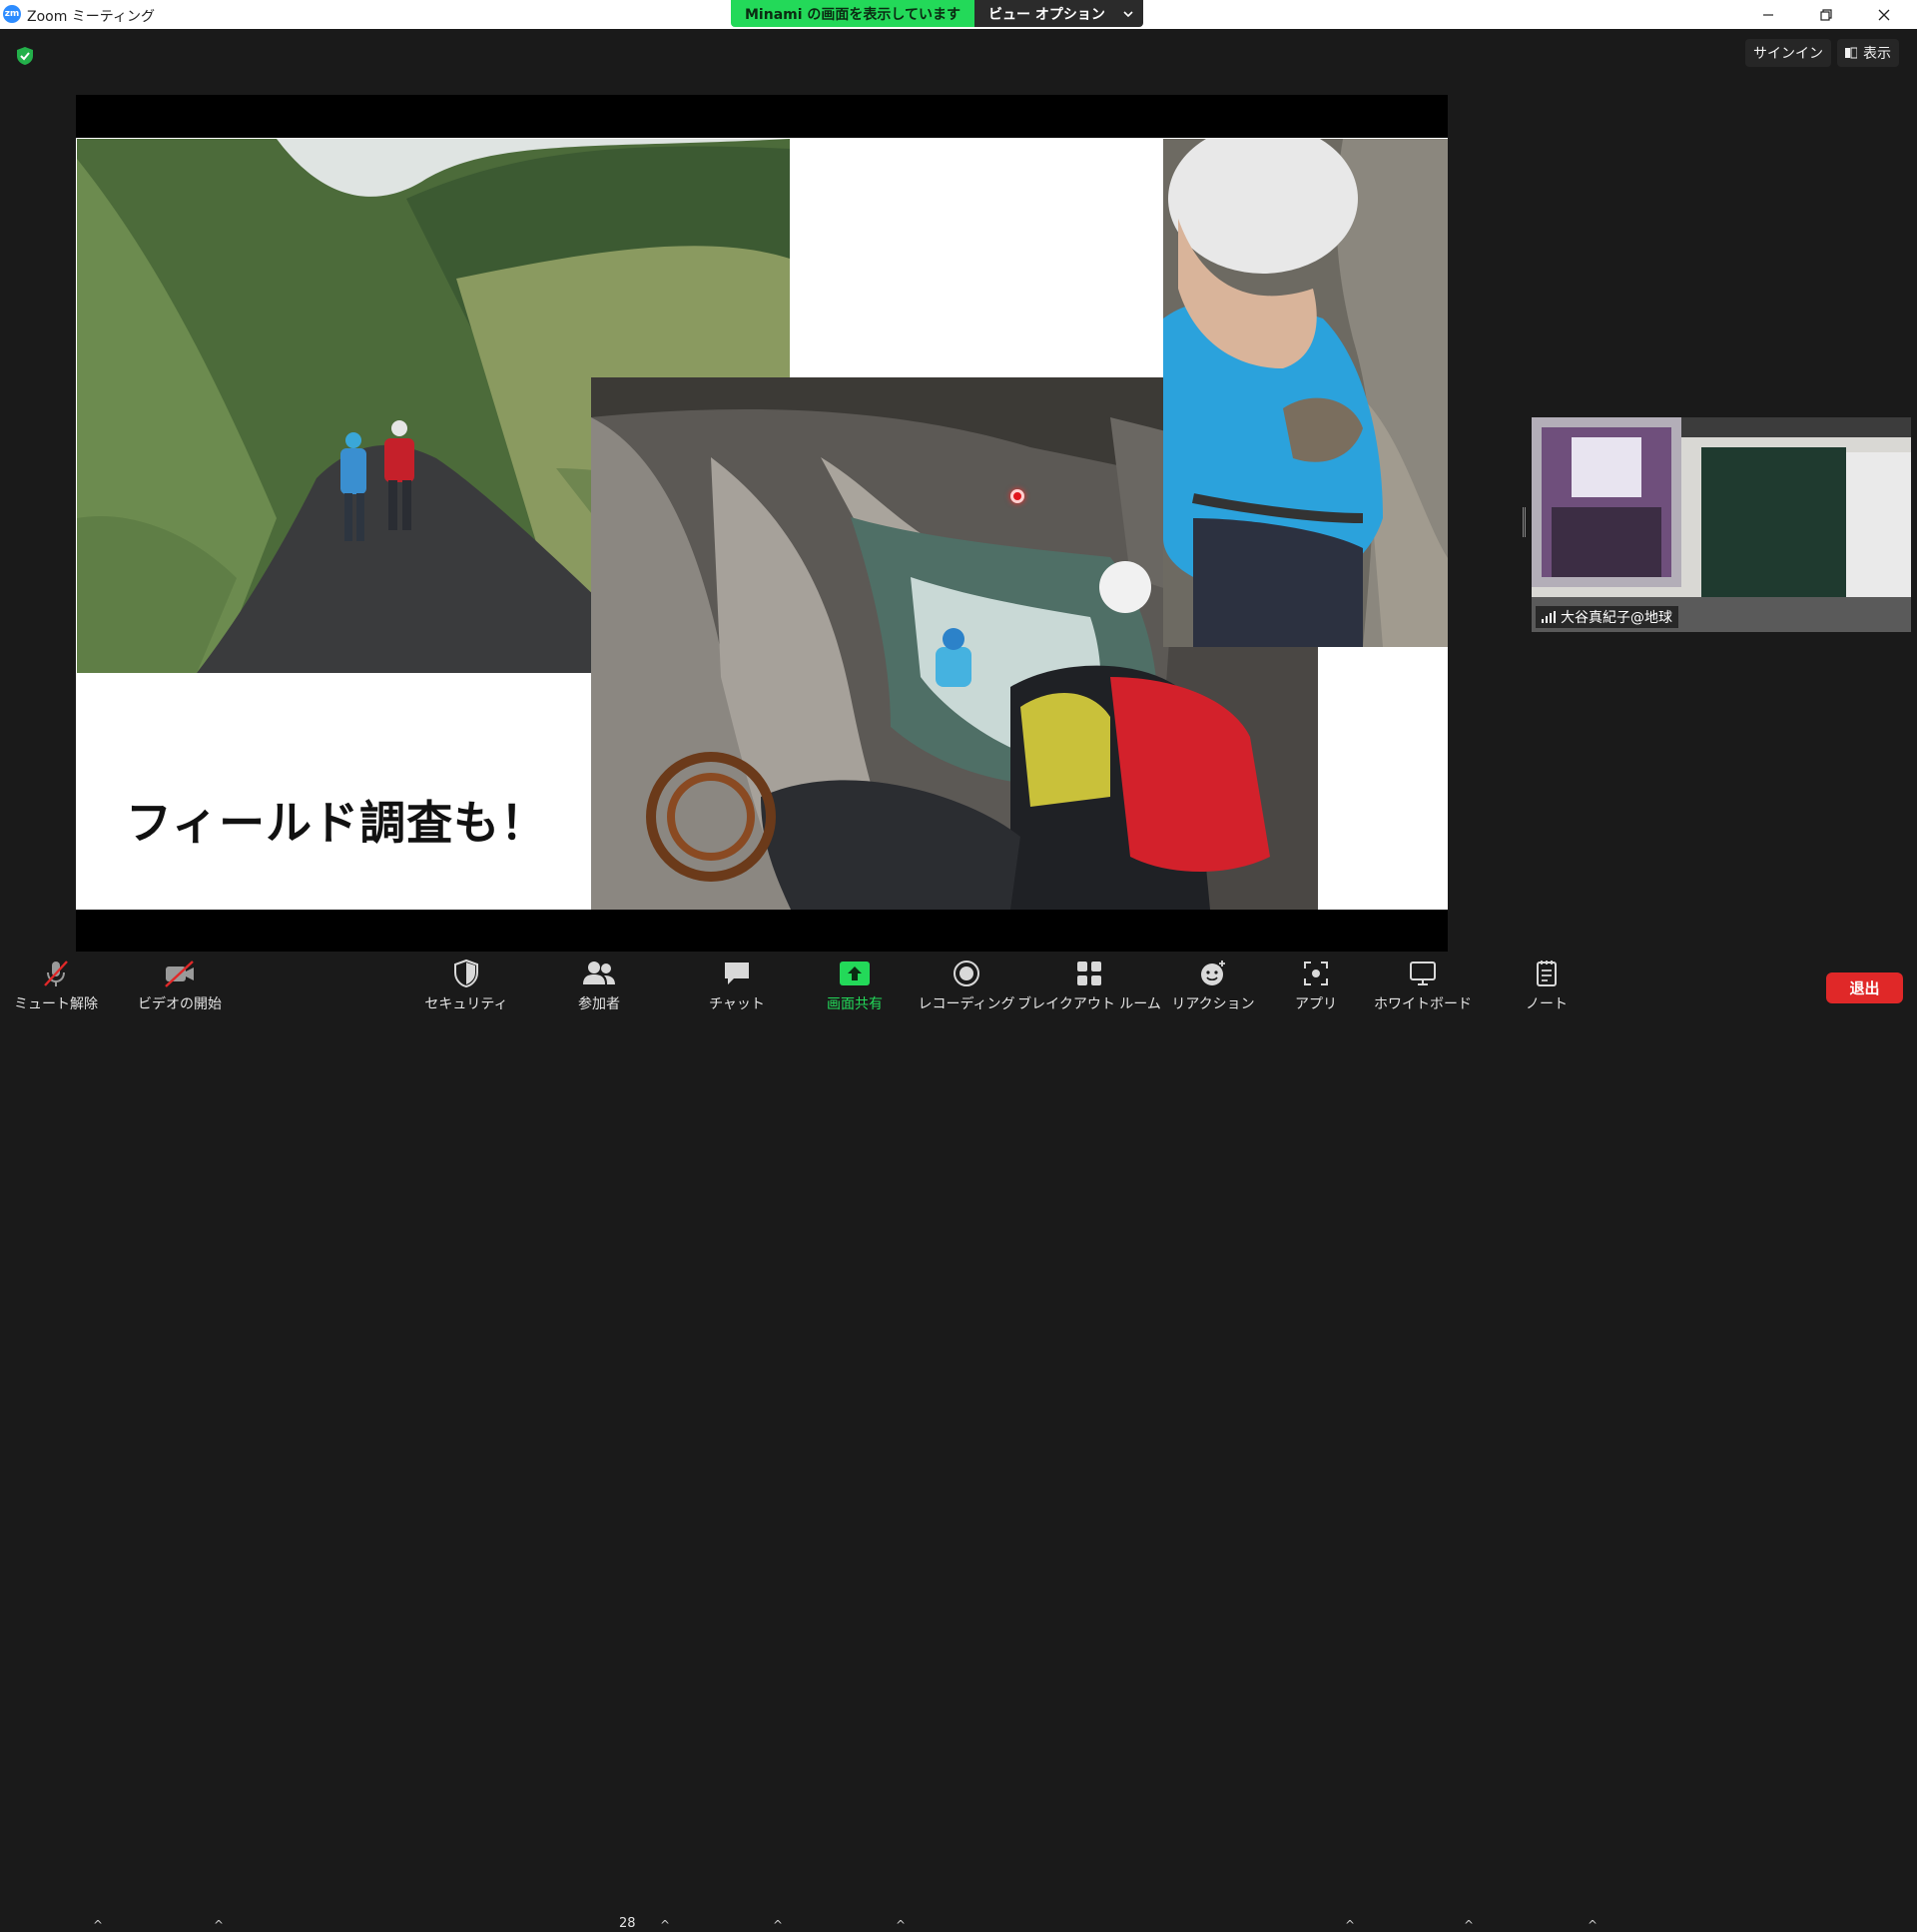 The width and height of the screenshot is (1917, 1932). What do you see at coordinates (1547, 1004) in the screenshot?
I see `notes-label: ノート` at bounding box center [1547, 1004].